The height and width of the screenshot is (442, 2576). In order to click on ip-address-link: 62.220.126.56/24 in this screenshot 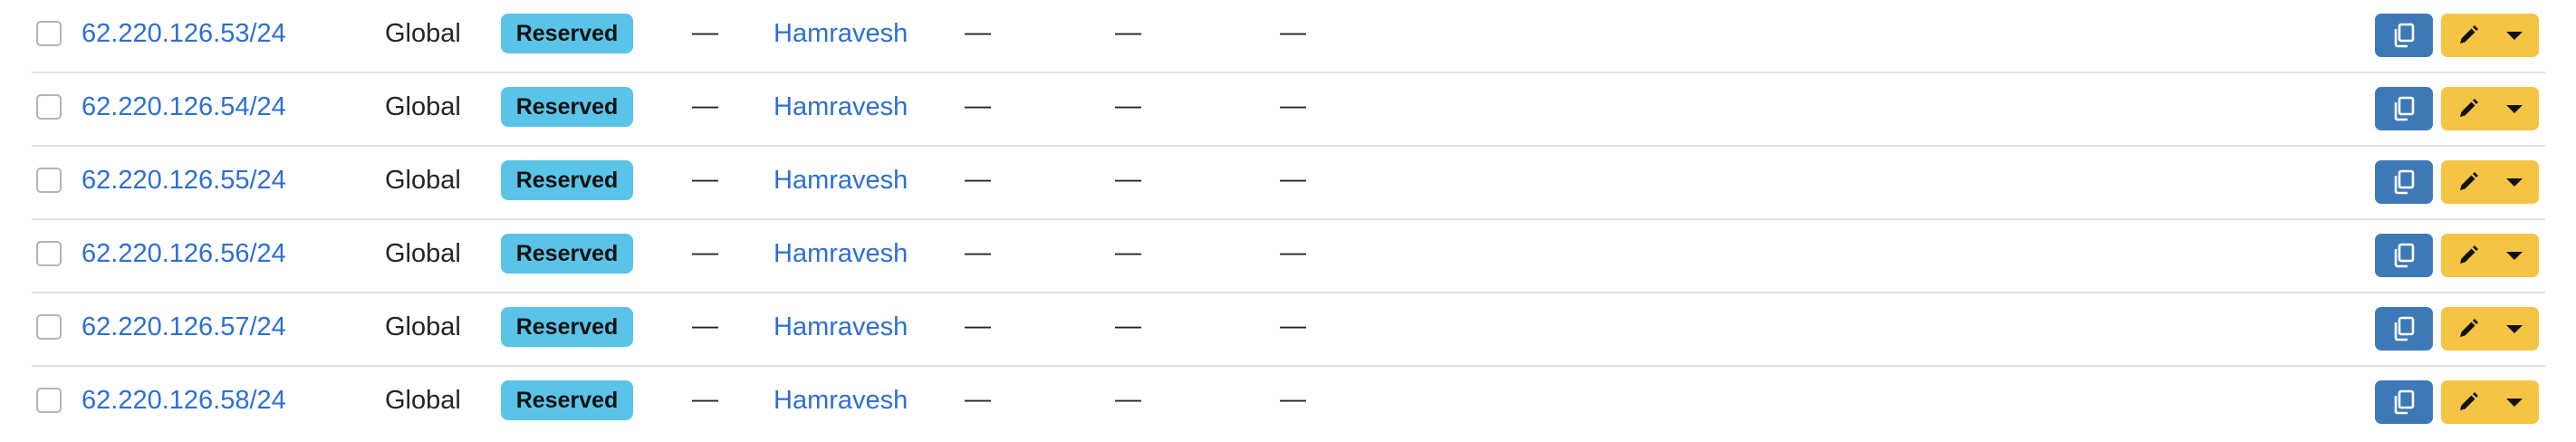, I will do `click(184, 254)`.